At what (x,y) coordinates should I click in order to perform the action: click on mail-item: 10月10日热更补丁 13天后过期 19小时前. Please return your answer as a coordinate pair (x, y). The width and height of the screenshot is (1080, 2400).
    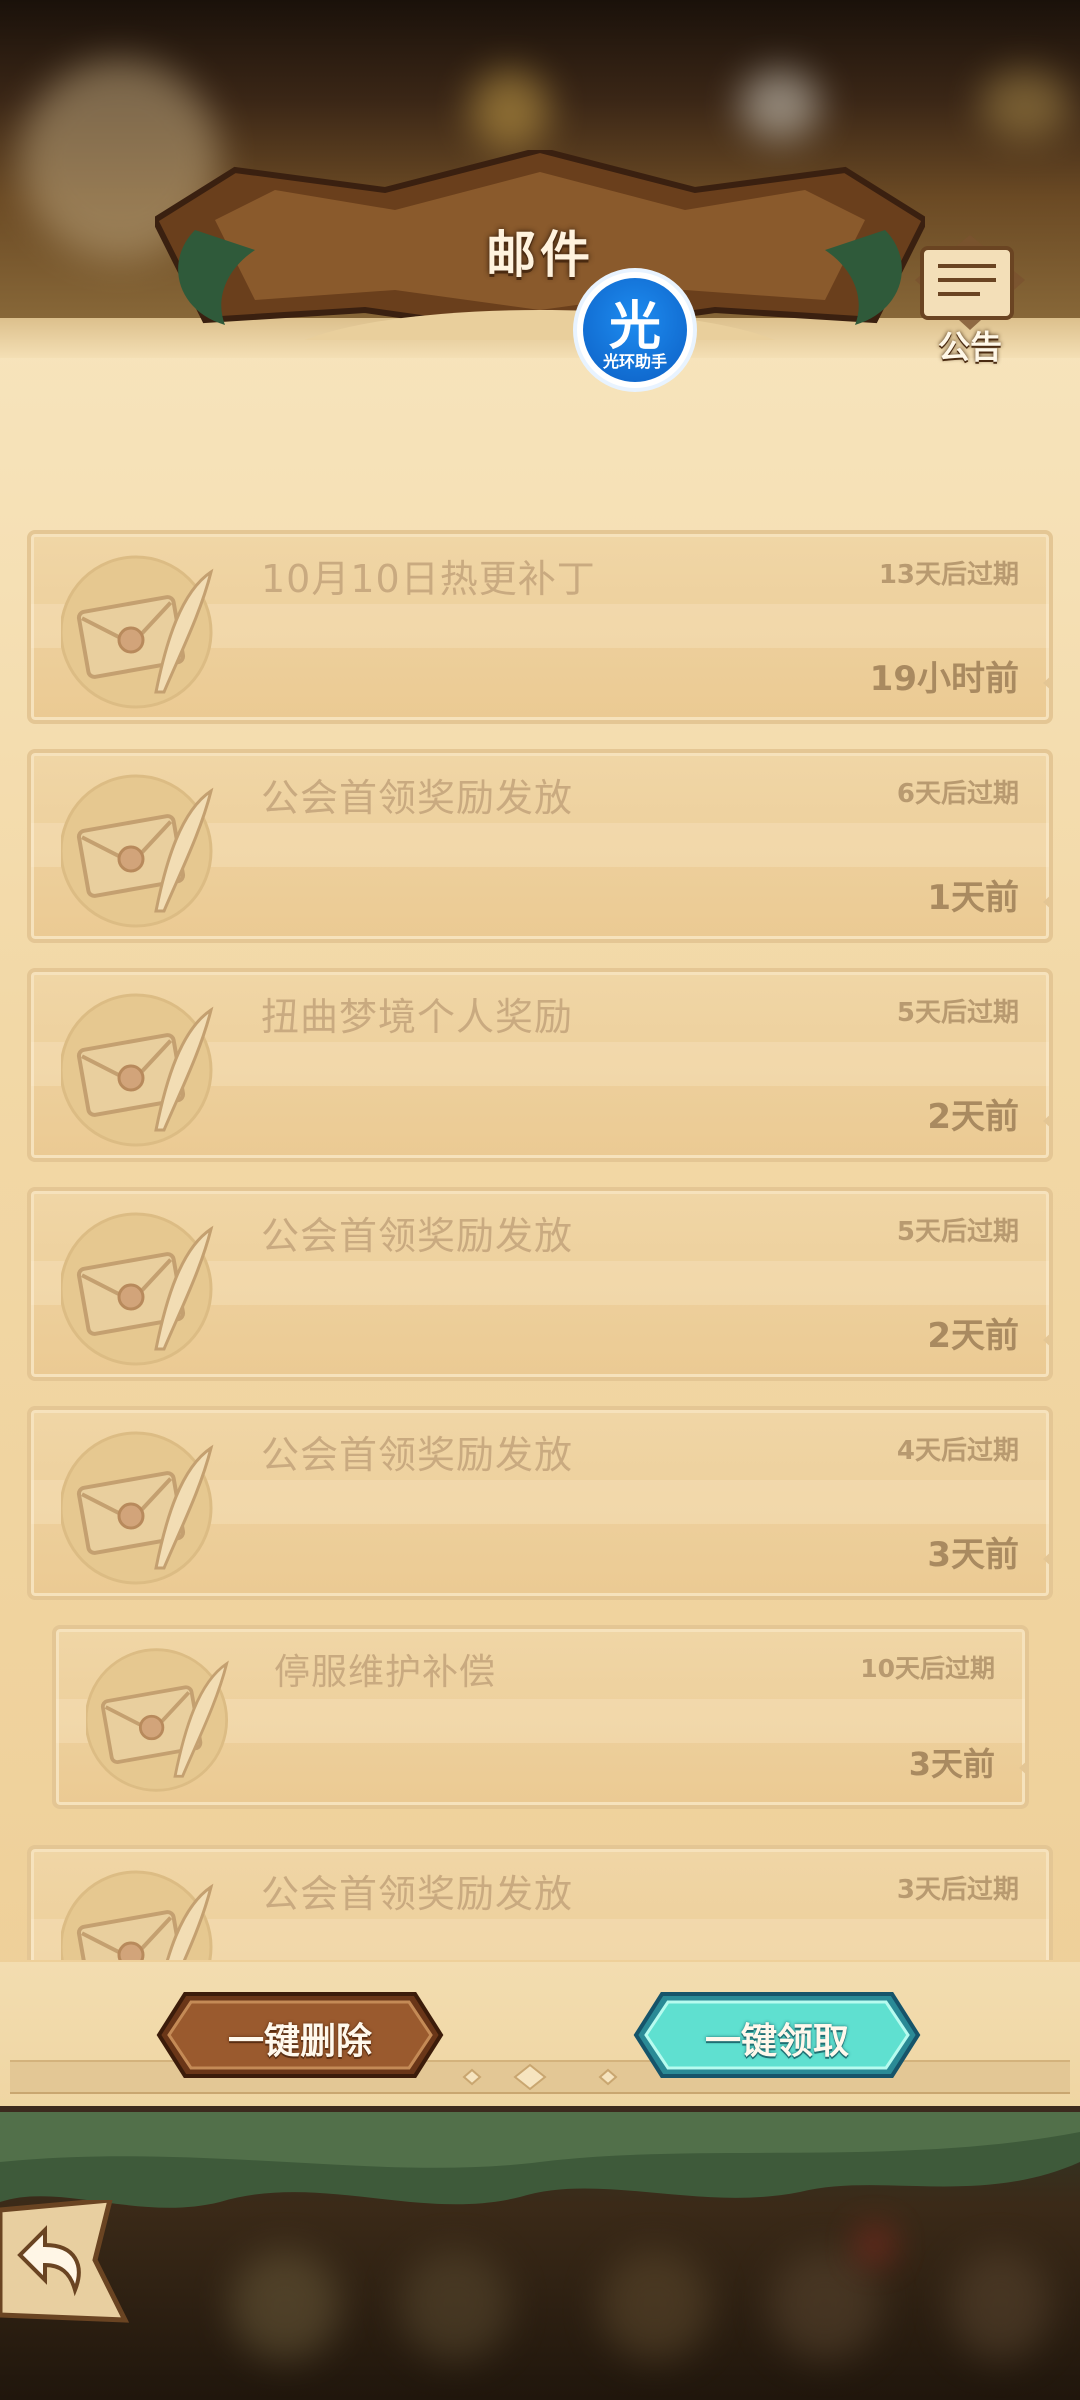
    Looking at the image, I should click on (540, 627).